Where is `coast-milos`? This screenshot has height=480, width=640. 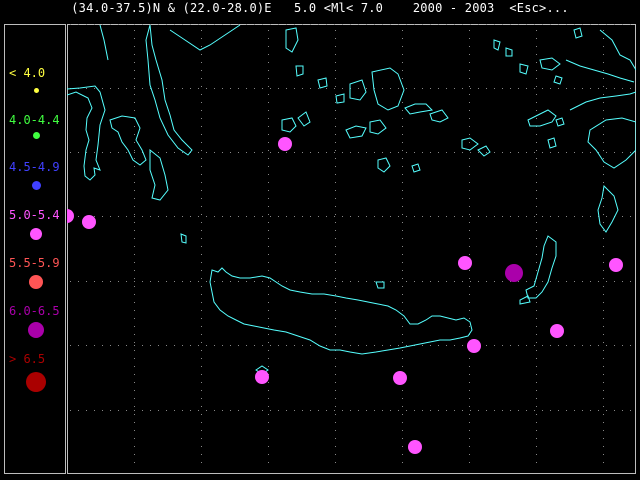 coast-milos is located at coordinates (356, 132).